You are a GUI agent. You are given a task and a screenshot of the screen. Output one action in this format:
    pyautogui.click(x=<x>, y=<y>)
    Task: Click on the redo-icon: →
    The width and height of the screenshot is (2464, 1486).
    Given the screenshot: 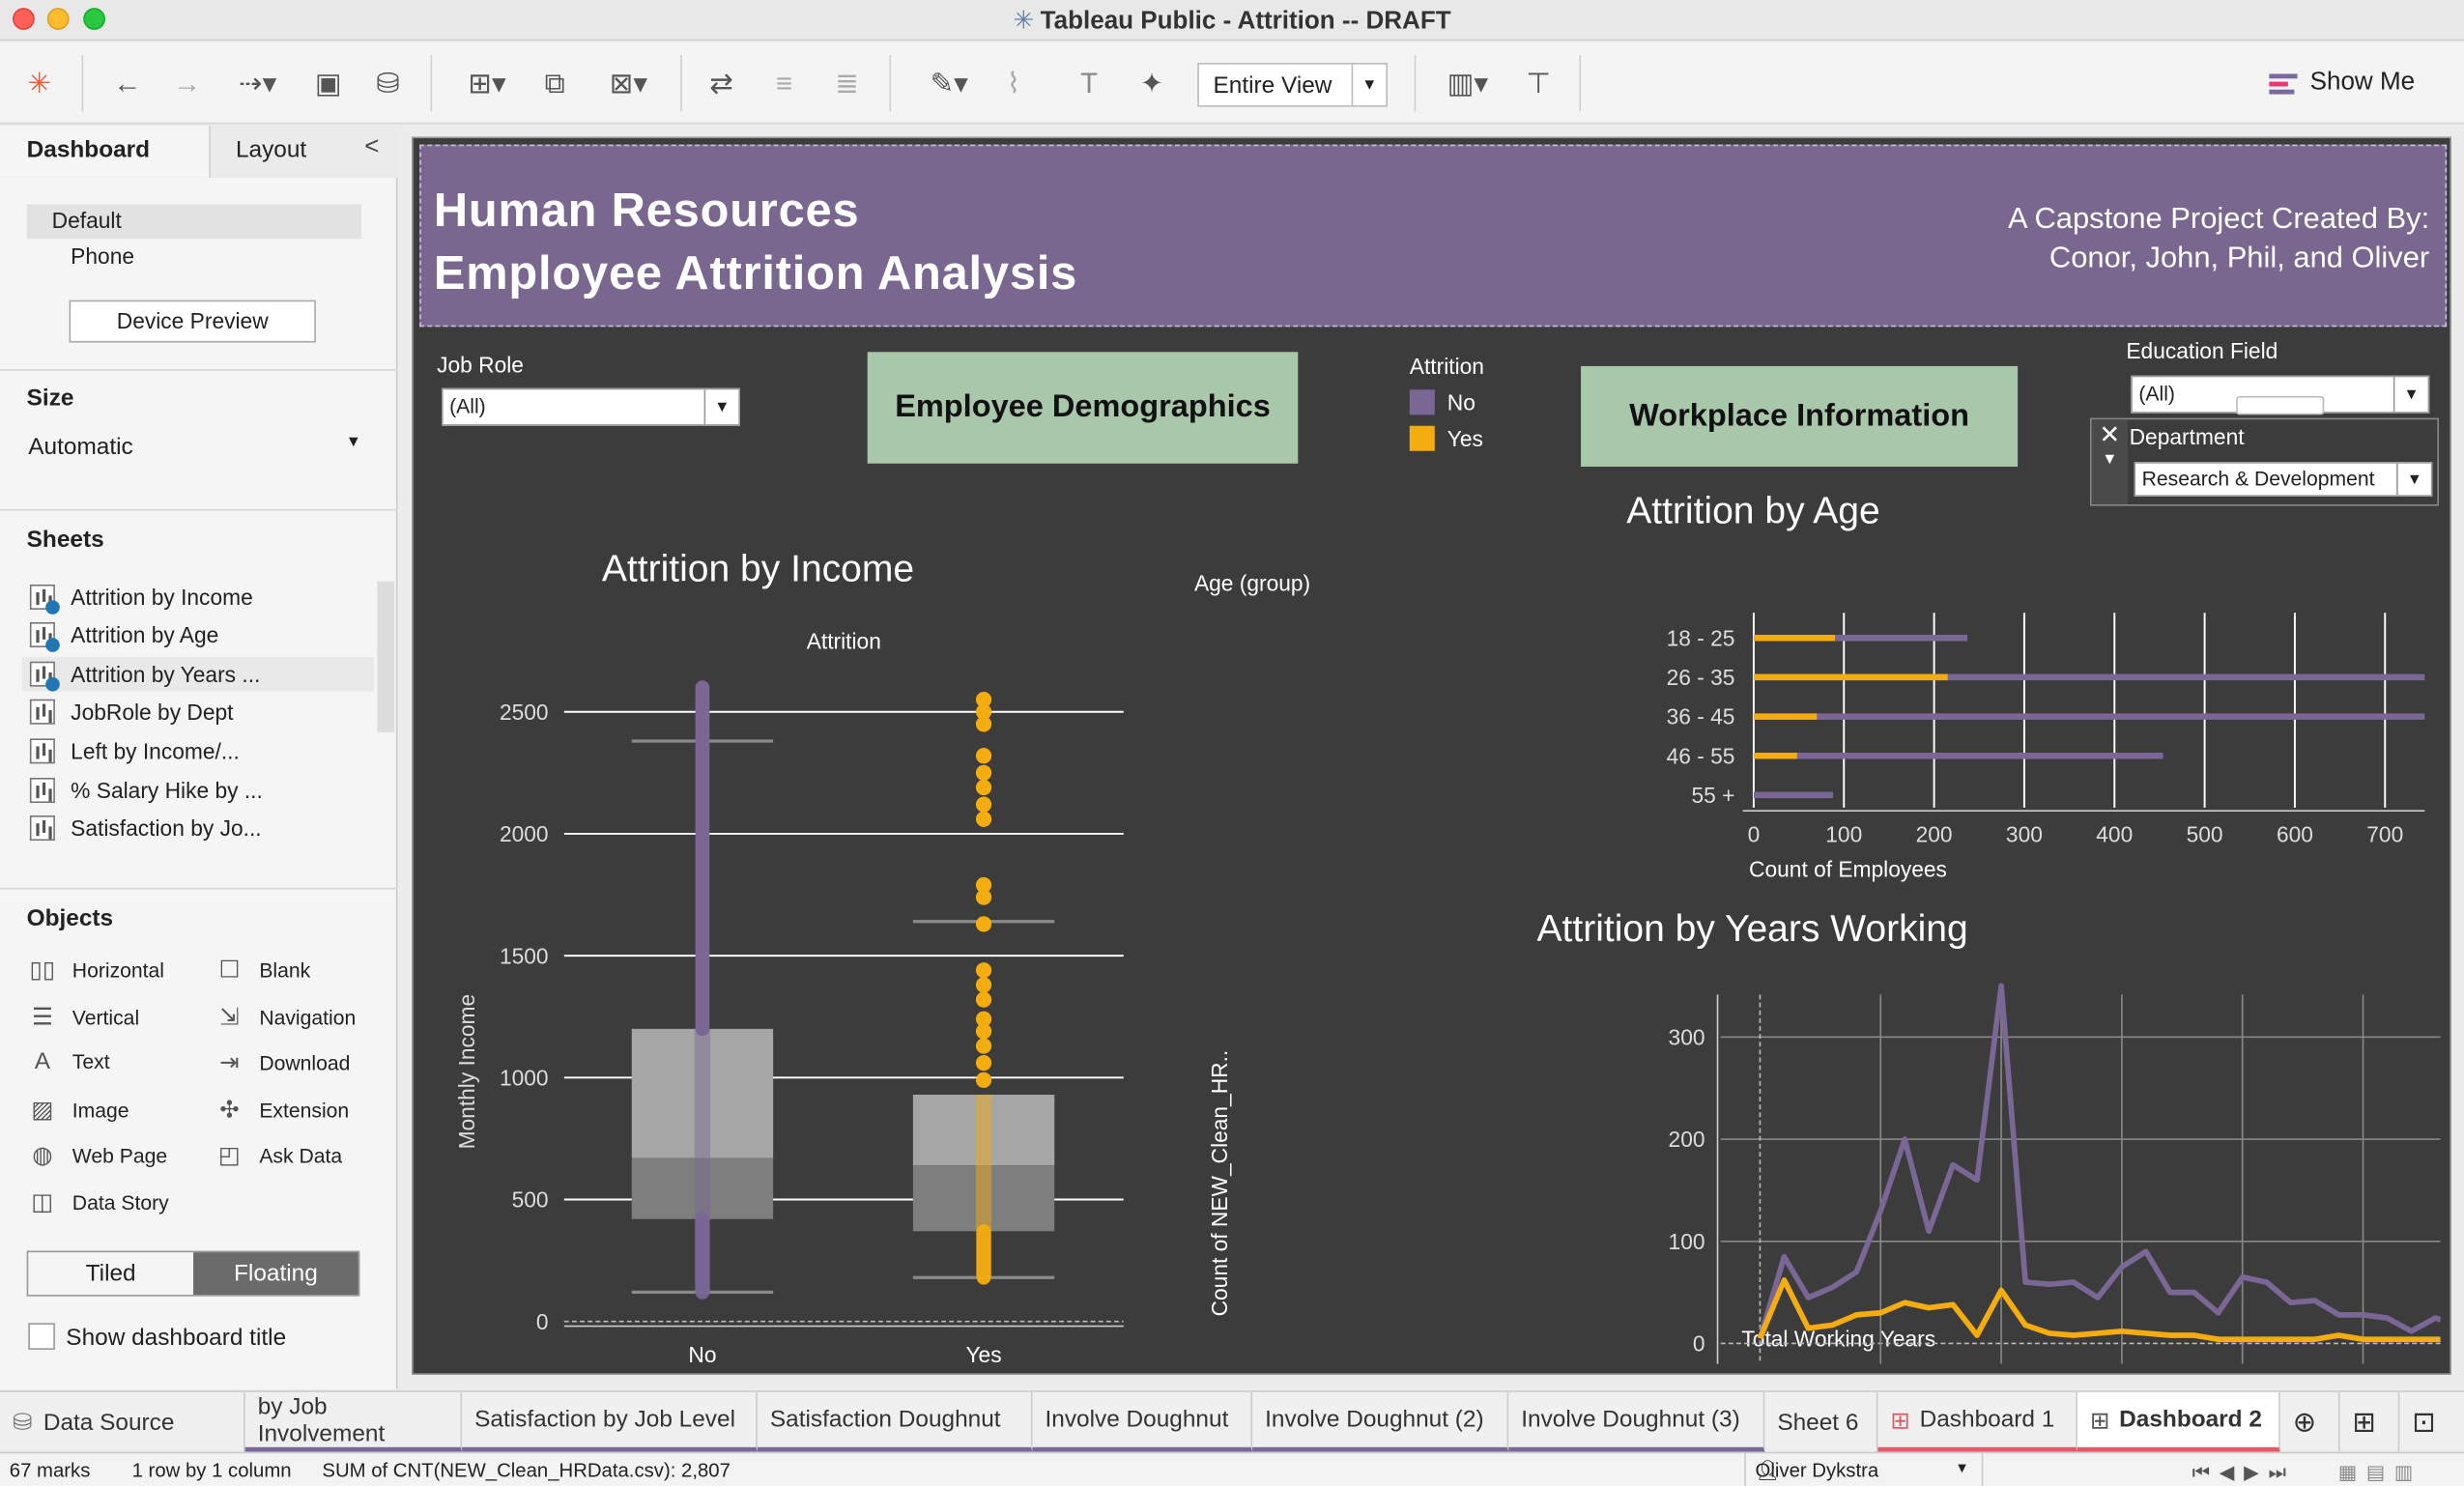 What is the action you would take?
    pyautogui.click(x=186, y=83)
    